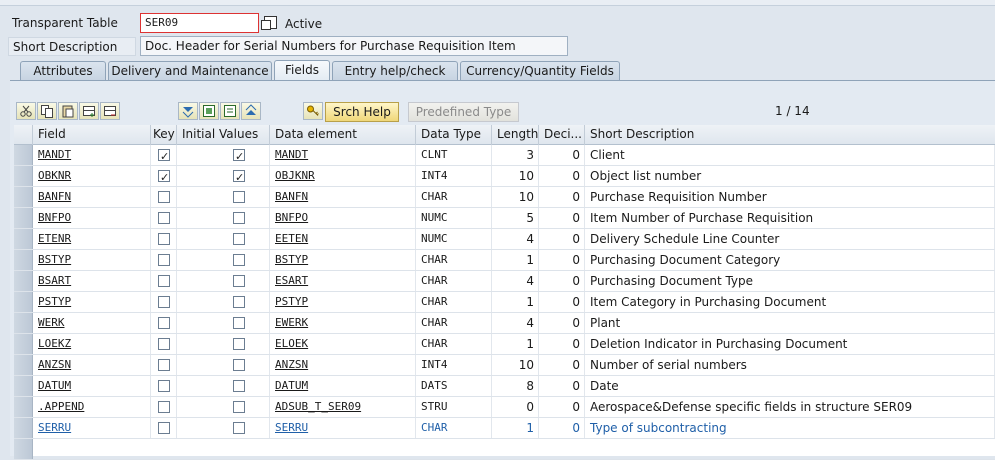  What do you see at coordinates (199, 23) in the screenshot?
I see `table-name-field: SER09` at bounding box center [199, 23].